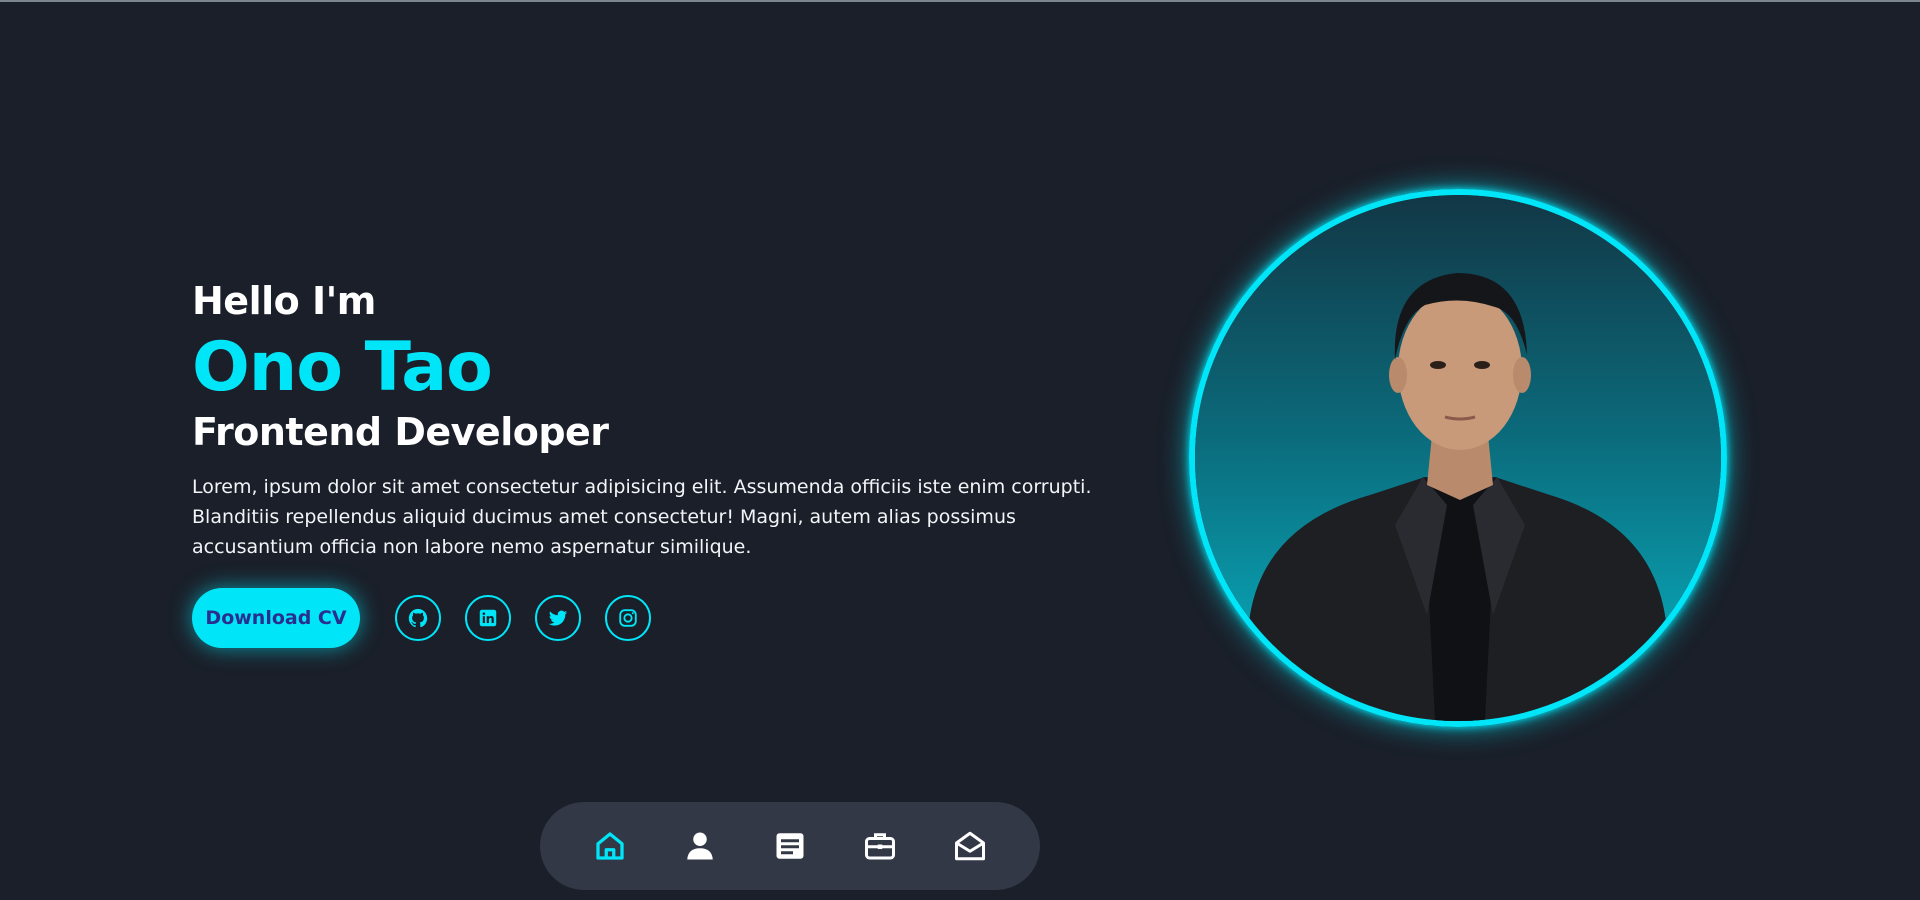 The height and width of the screenshot is (900, 1920). I want to click on github-icon, so click(418, 618).